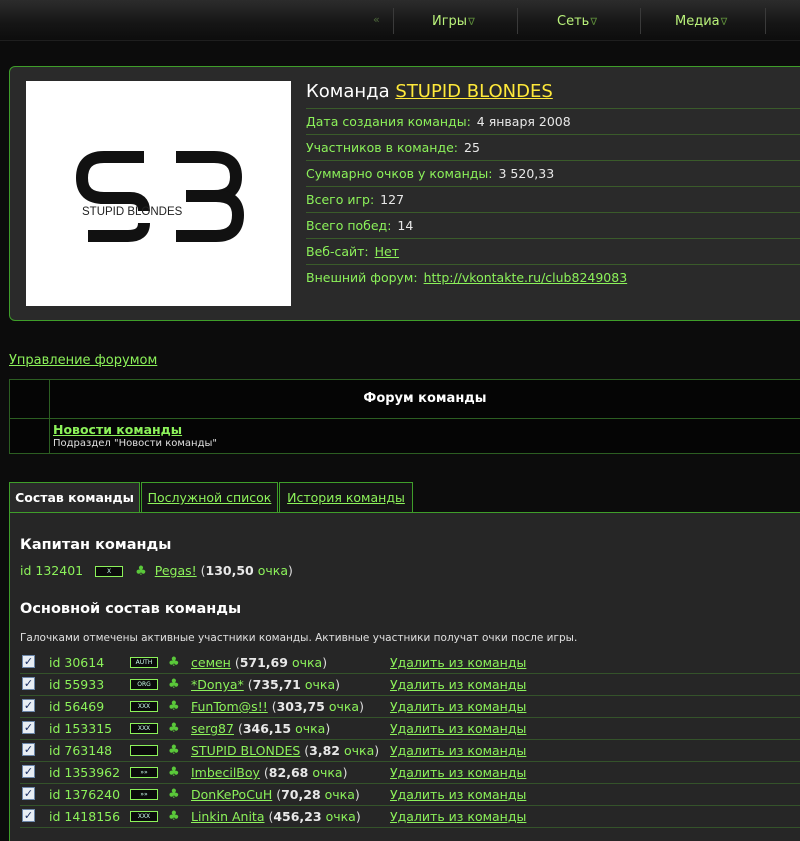 This screenshot has width=800, height=841. I want to click on title-prefix: Команда, so click(348, 91).